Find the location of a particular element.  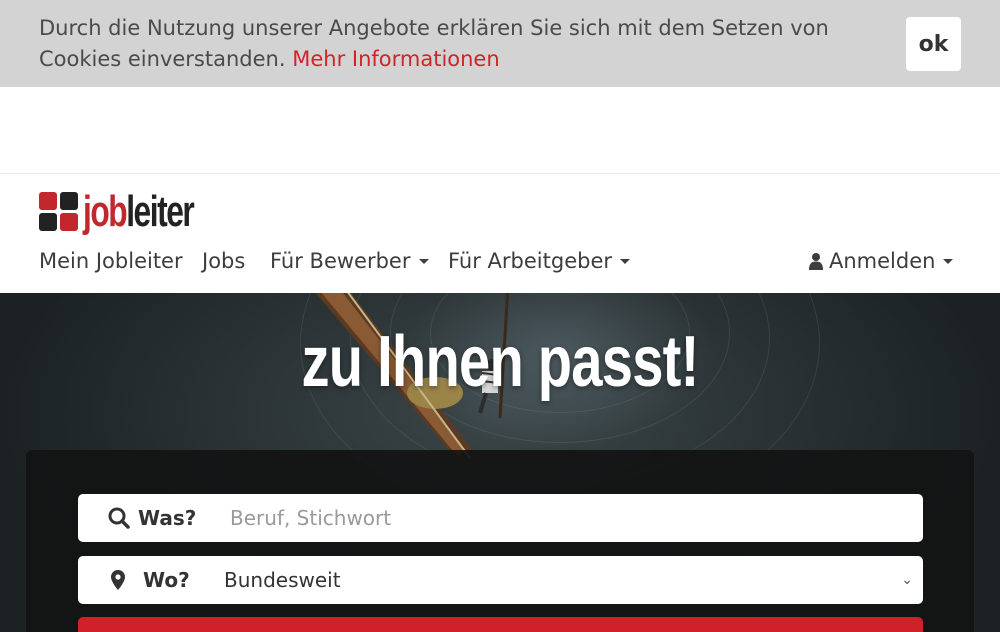

nav-item-label: Jobs is located at coordinates (224, 261).